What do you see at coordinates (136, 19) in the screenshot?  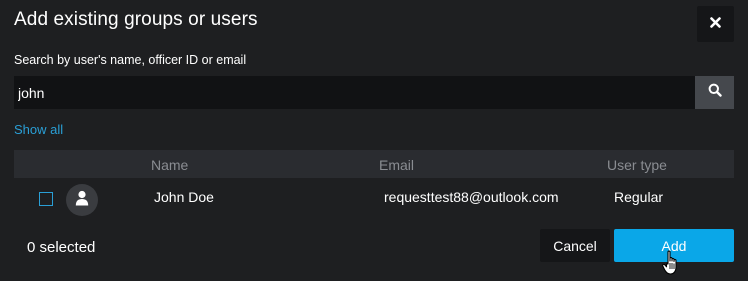 I see `dialog-title: Add existing groups or users` at bounding box center [136, 19].